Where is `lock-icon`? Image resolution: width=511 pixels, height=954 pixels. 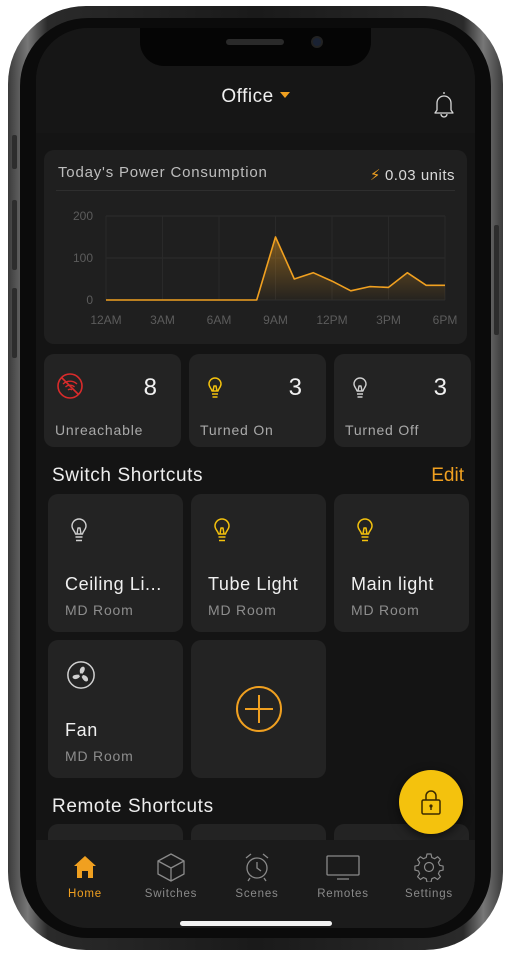 lock-icon is located at coordinates (431, 802).